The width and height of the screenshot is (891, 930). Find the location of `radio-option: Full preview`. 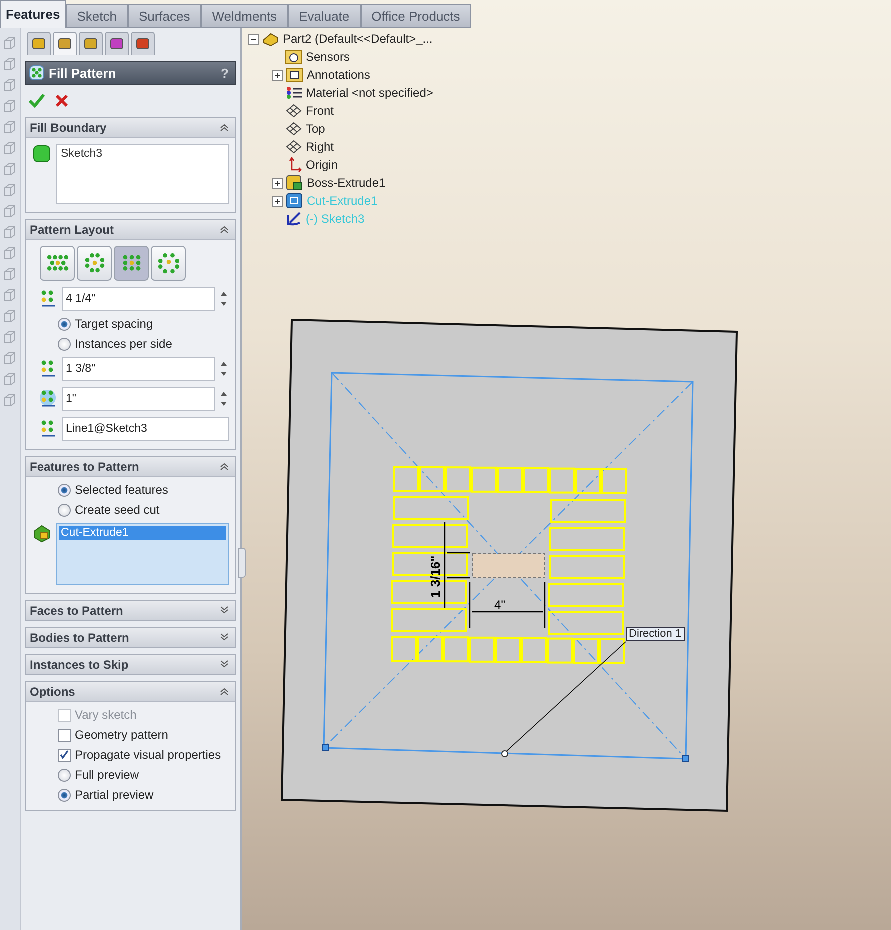

radio-option: Full preview is located at coordinates (130, 775).